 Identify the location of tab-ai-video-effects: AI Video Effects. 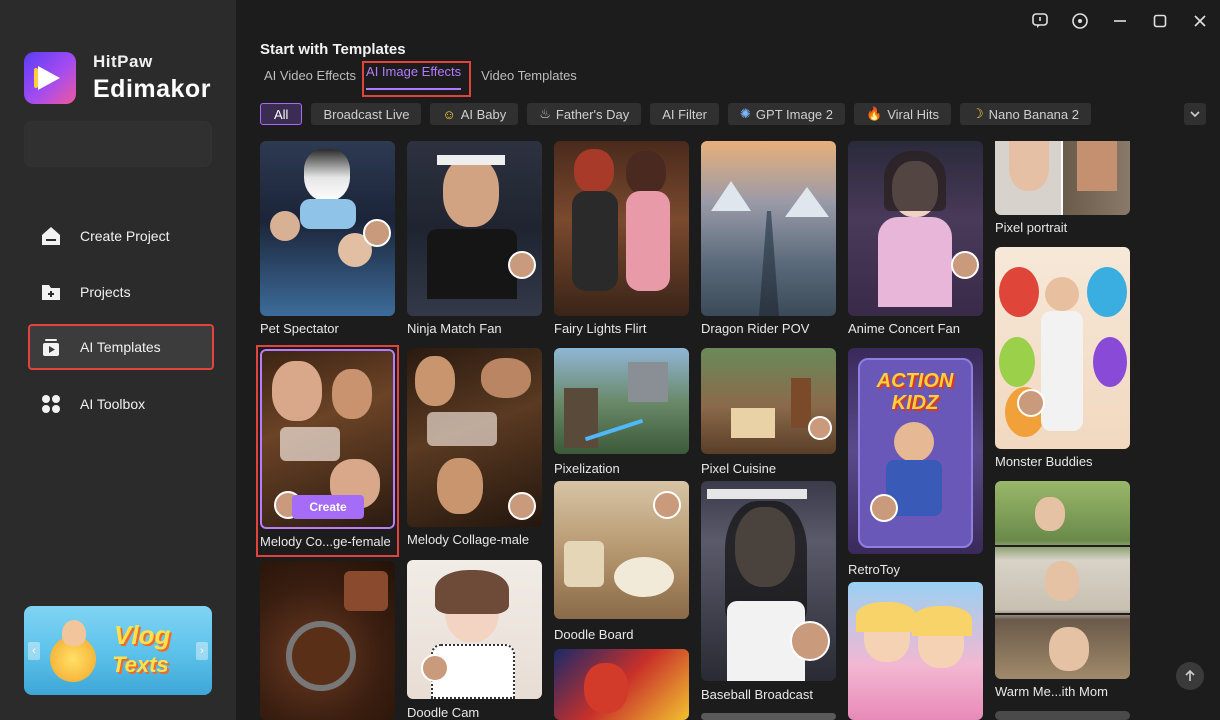
(310, 80).